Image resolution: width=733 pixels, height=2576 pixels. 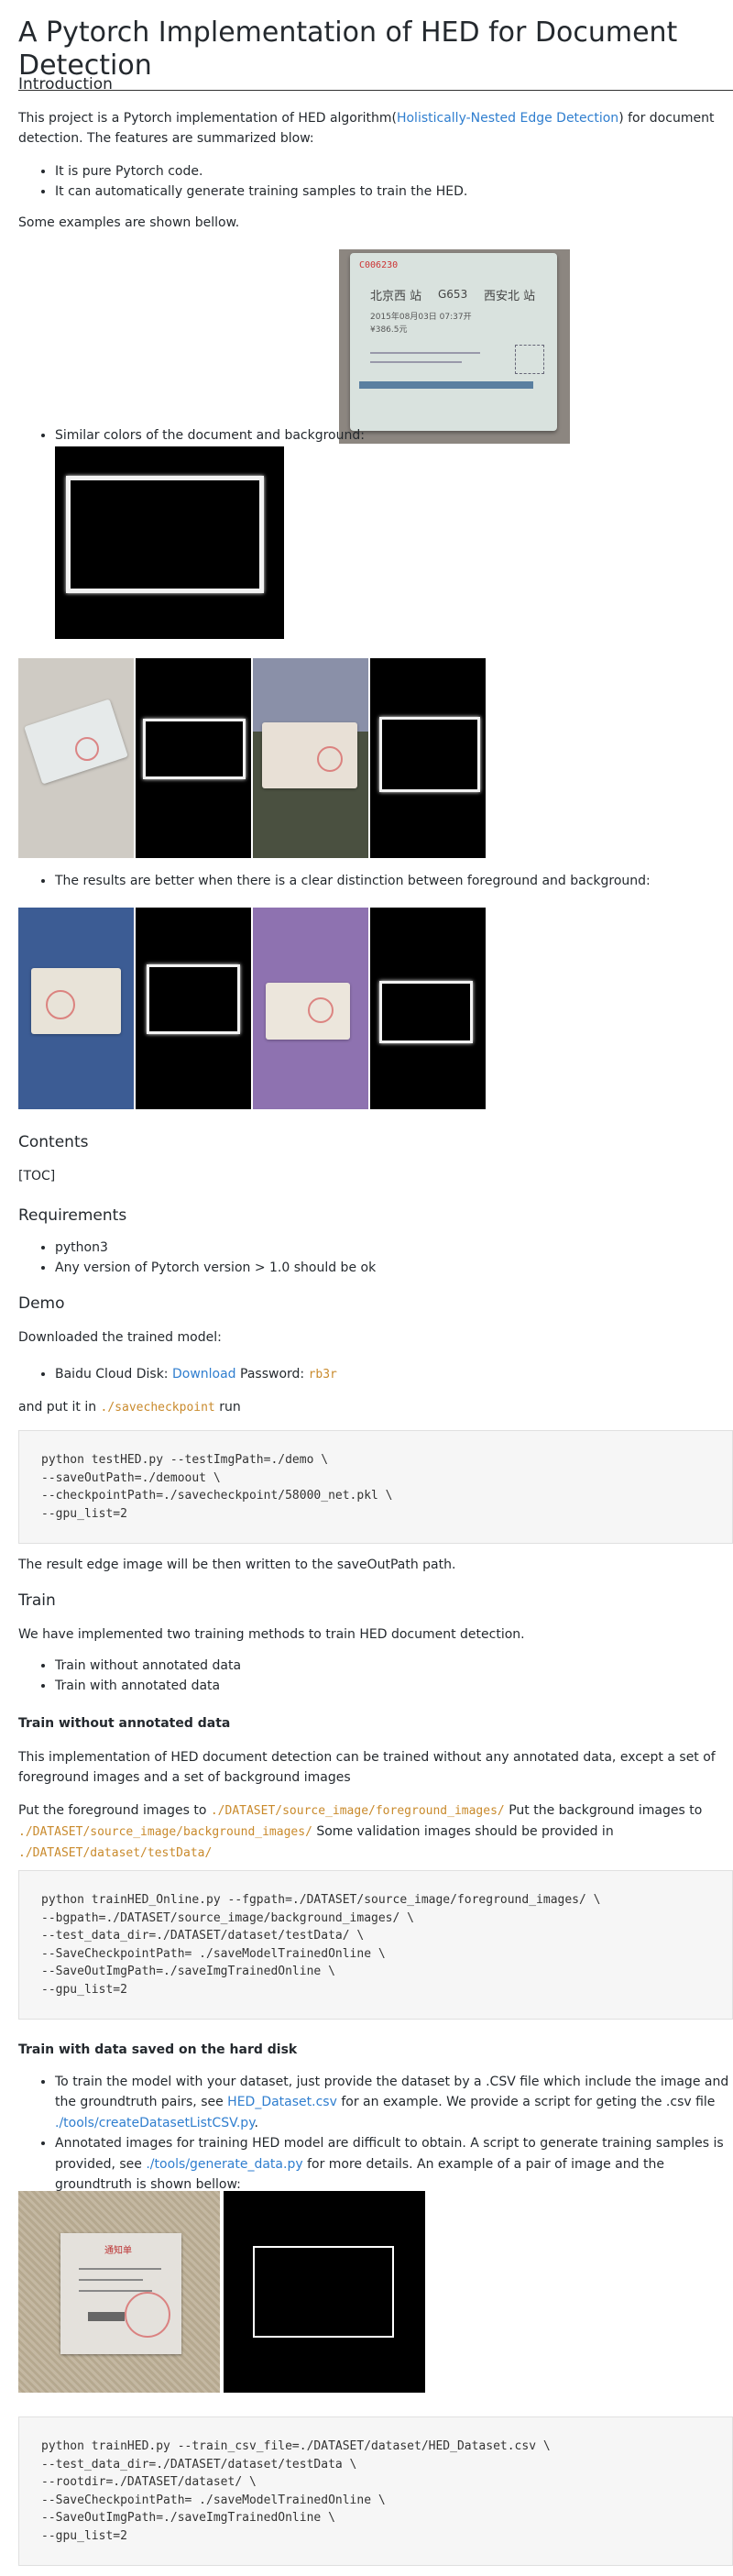 What do you see at coordinates (157, 1408) in the screenshot?
I see `savecheckpoint-path: ./savecheckpoint` at bounding box center [157, 1408].